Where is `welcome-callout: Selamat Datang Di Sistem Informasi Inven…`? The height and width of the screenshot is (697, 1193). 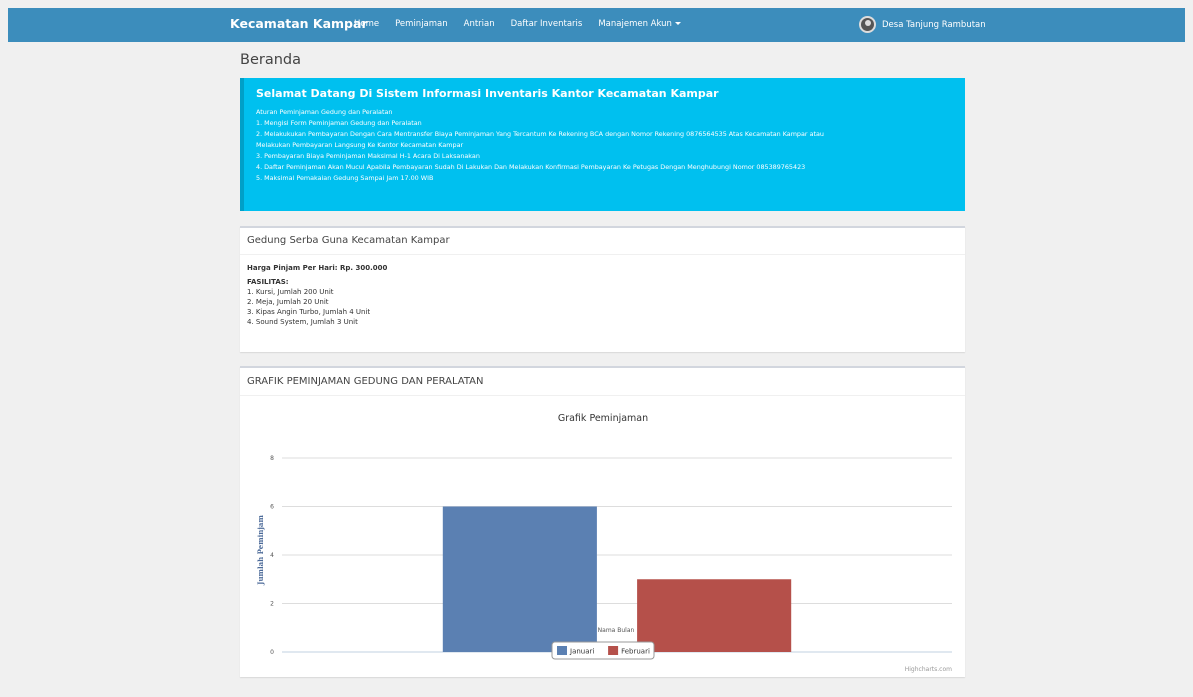 welcome-callout: Selamat Datang Di Sistem Informasi Inven… is located at coordinates (602, 144).